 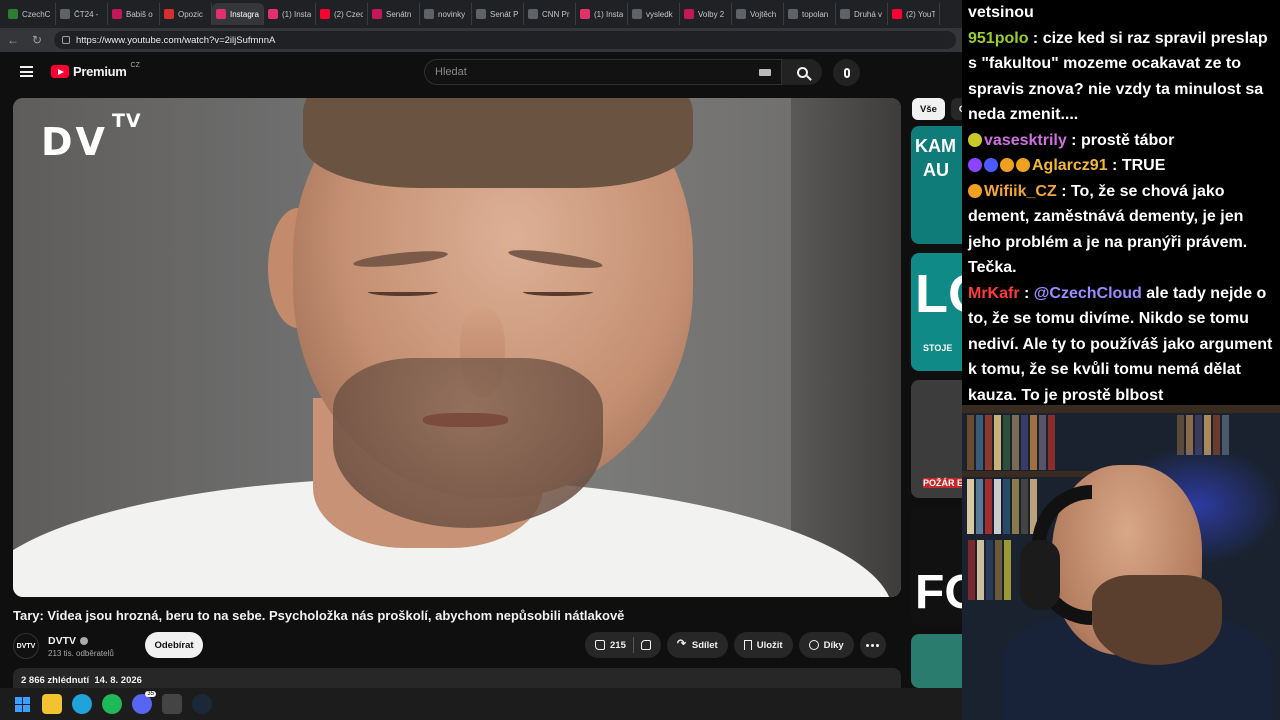 I want to click on microphone-icon, so click(x=846, y=72).